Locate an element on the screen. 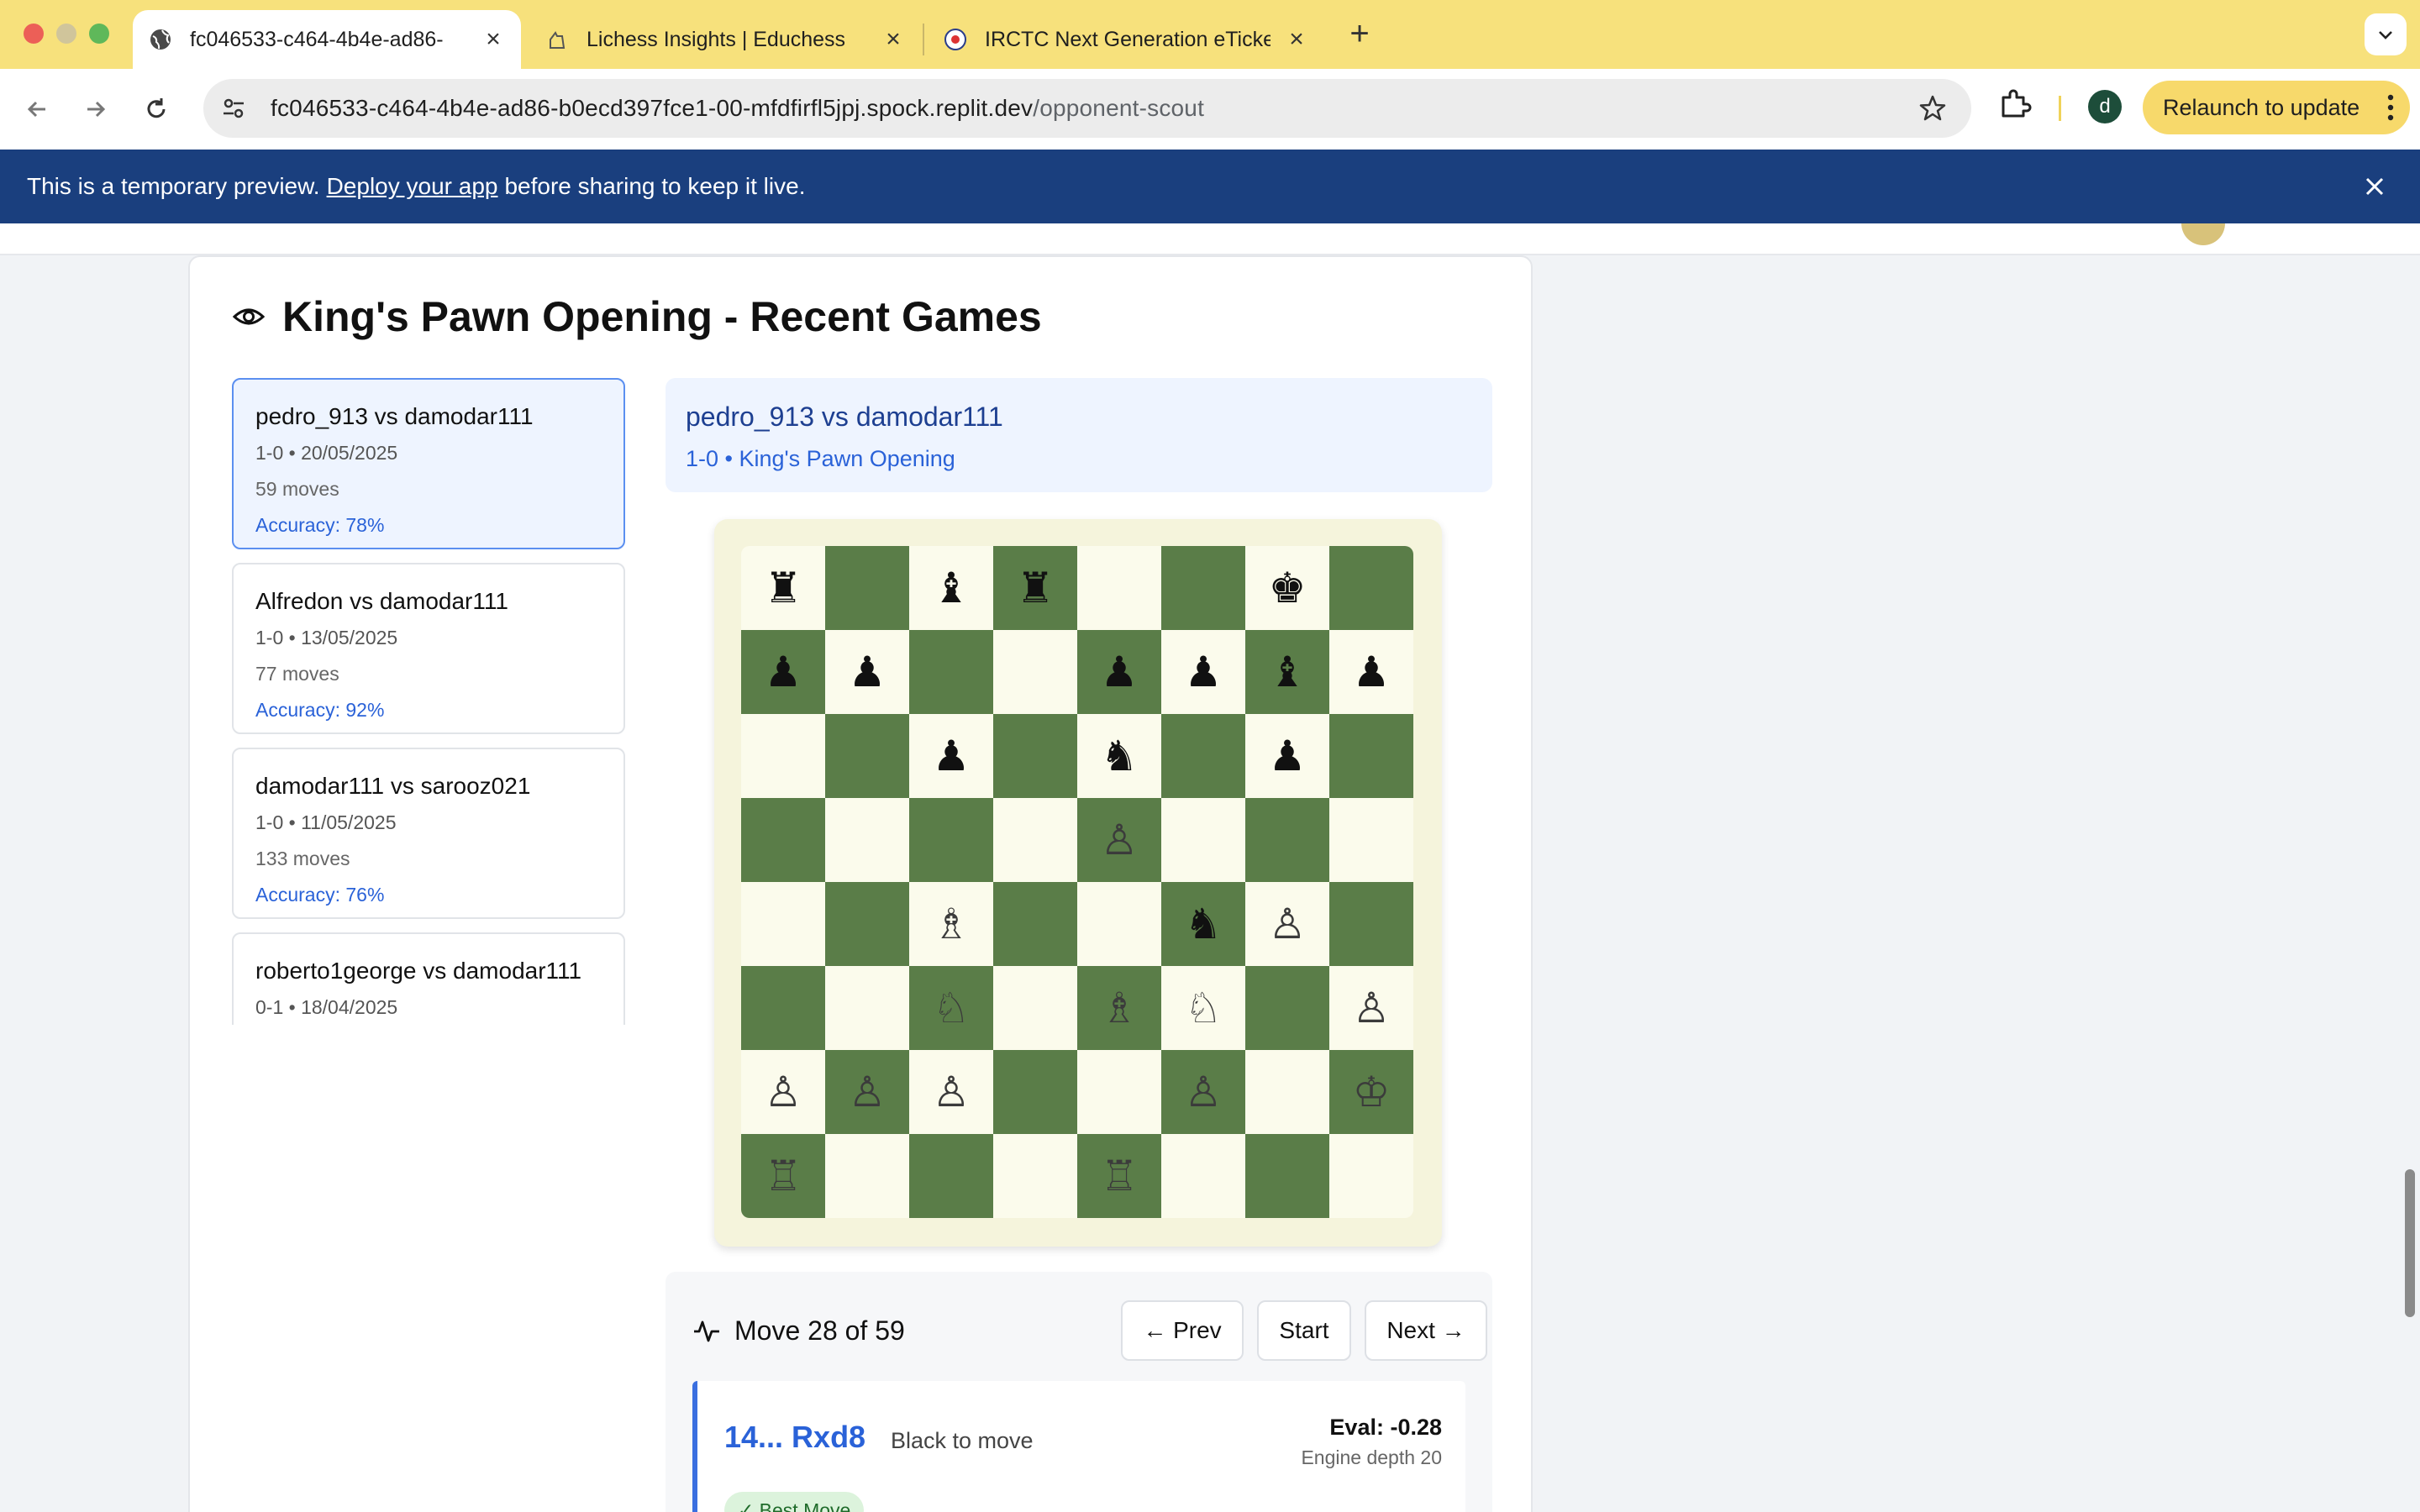  reload-button is located at coordinates (157, 109).